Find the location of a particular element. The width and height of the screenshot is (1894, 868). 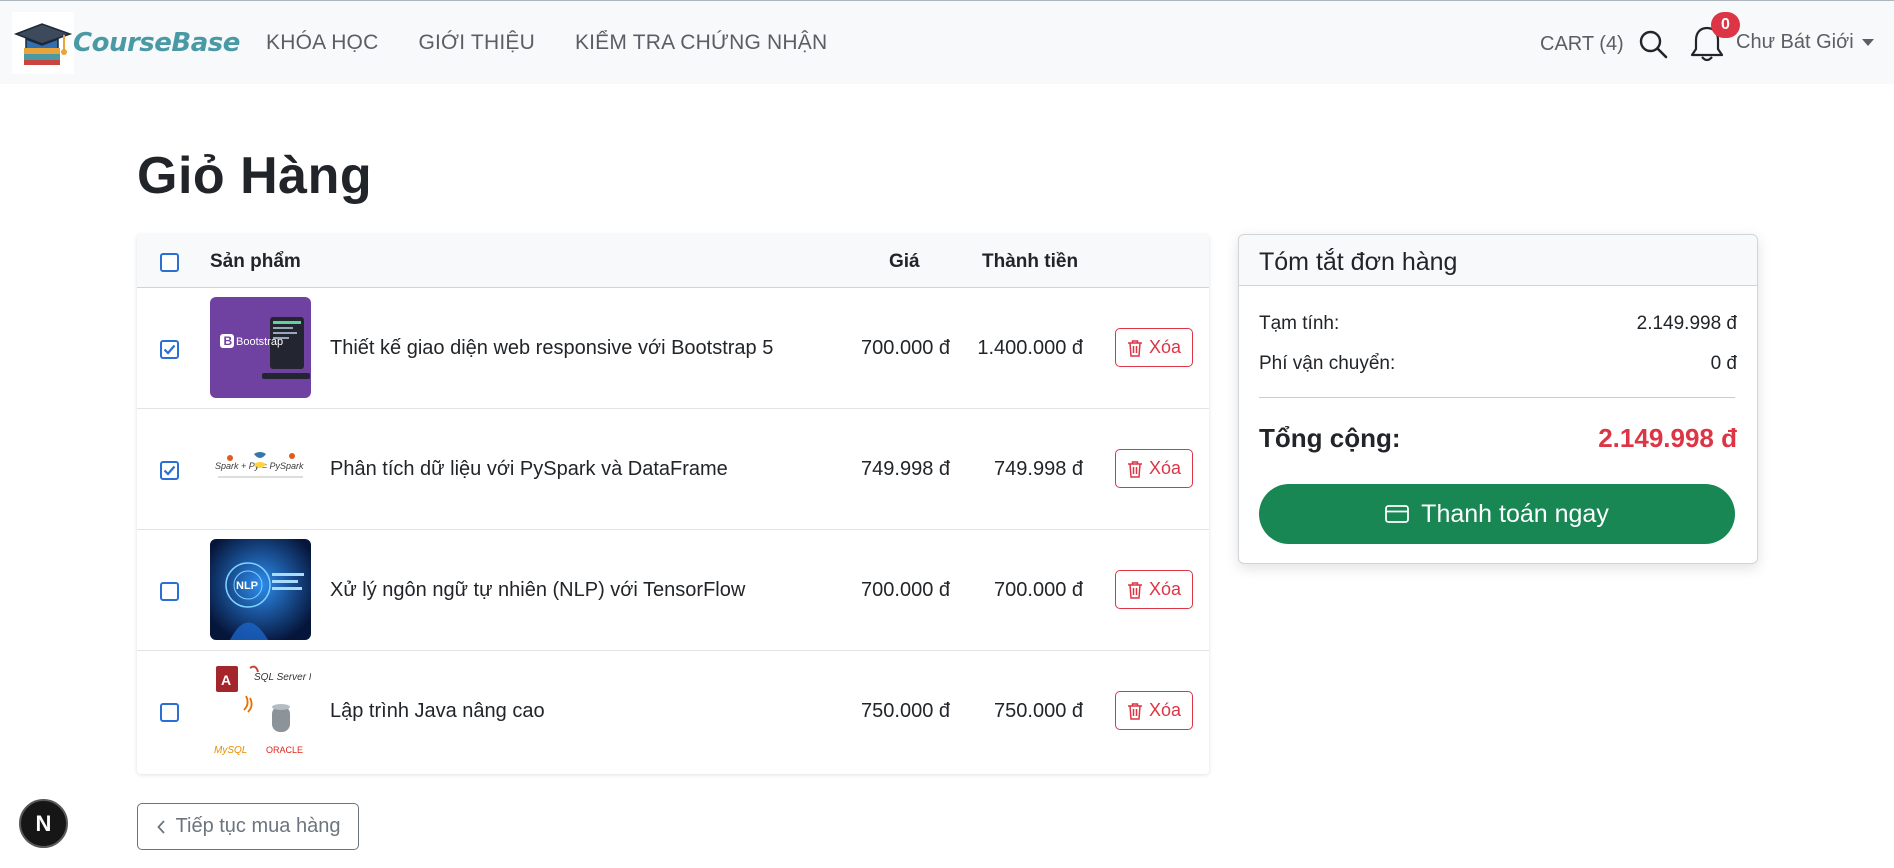

pyspark-course-image: Spark + Py = PySpark is located at coordinates (260, 468).